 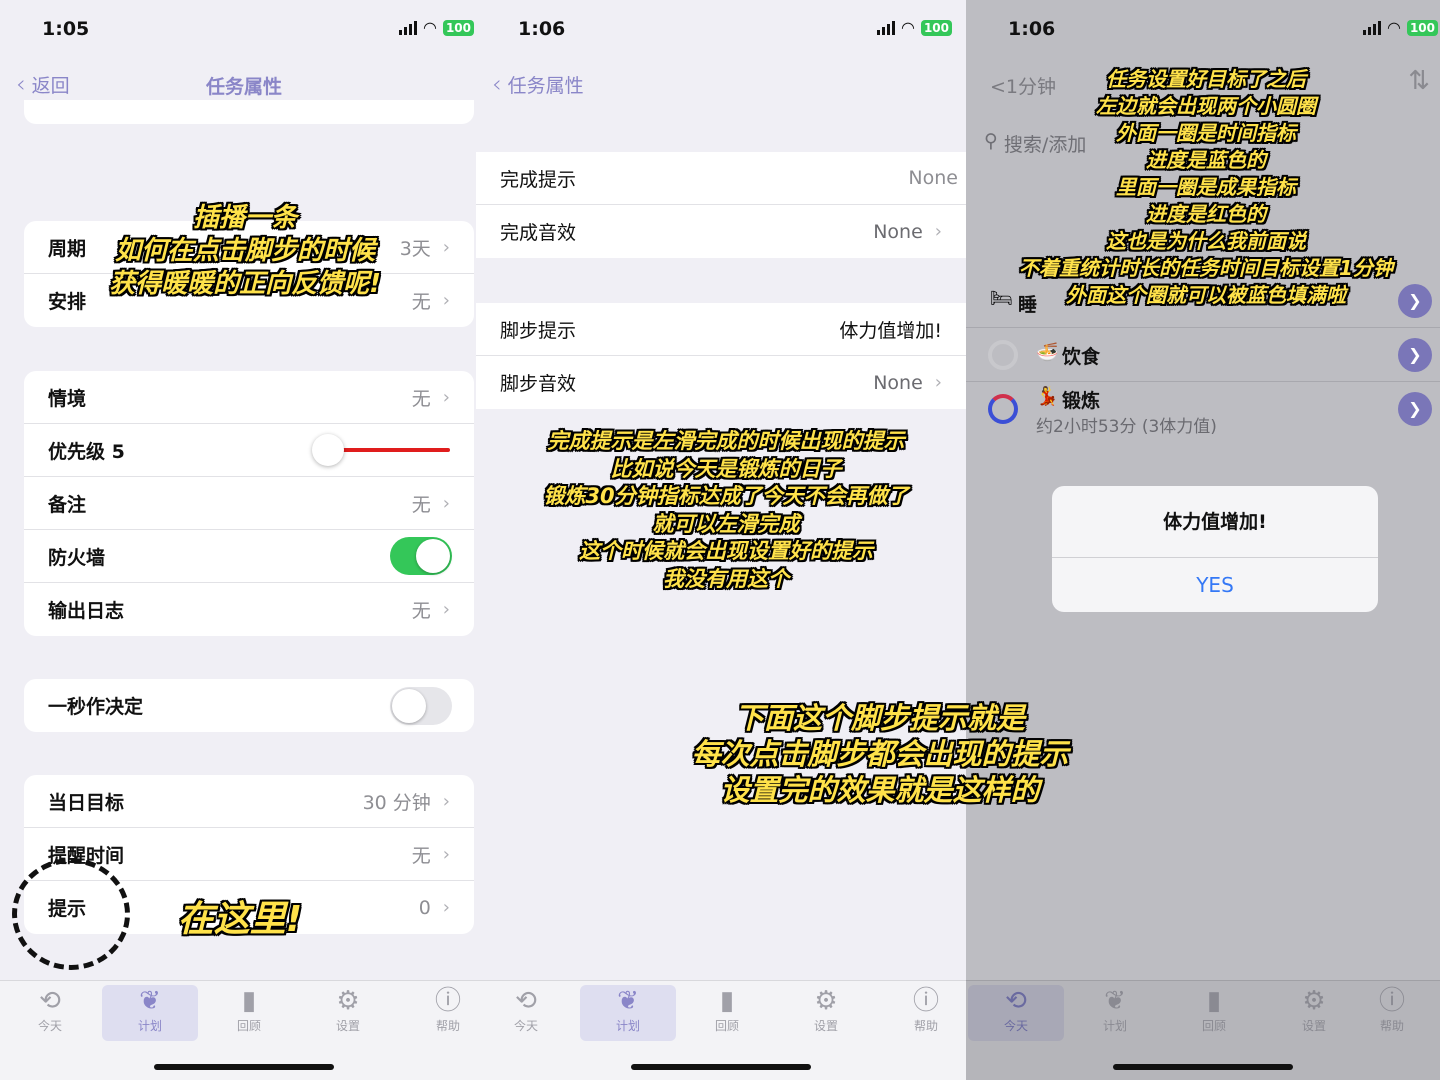 I want to click on back-button: ‹ 任务属性, so click(x=538, y=84).